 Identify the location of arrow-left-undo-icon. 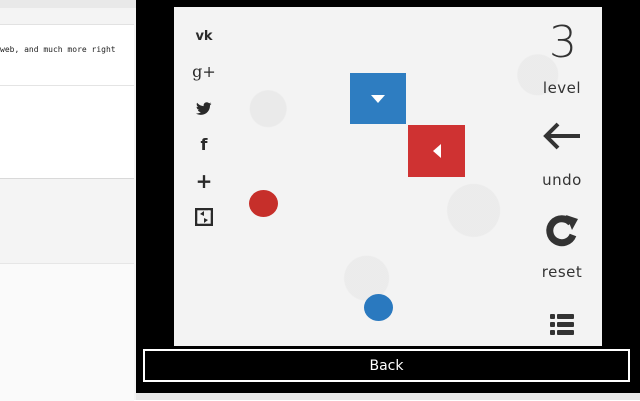
(561, 136).